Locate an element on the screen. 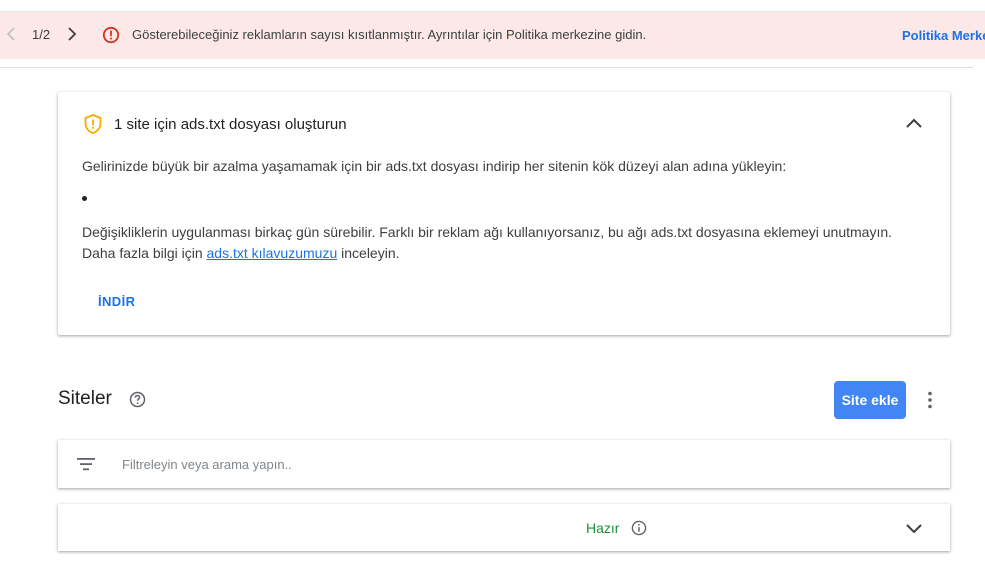 This screenshot has height=573, width=985. shield-warning-icon is located at coordinates (93, 124).